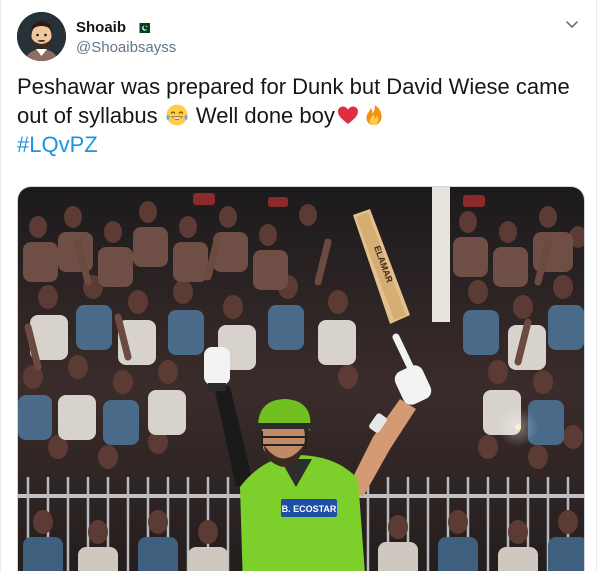  I want to click on hashtag-link: #LQvPZ, so click(57, 144).